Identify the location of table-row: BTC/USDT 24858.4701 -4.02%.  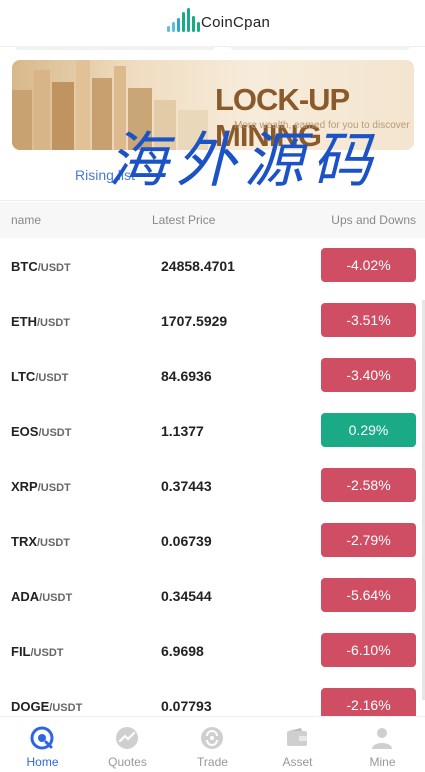
(212, 265).